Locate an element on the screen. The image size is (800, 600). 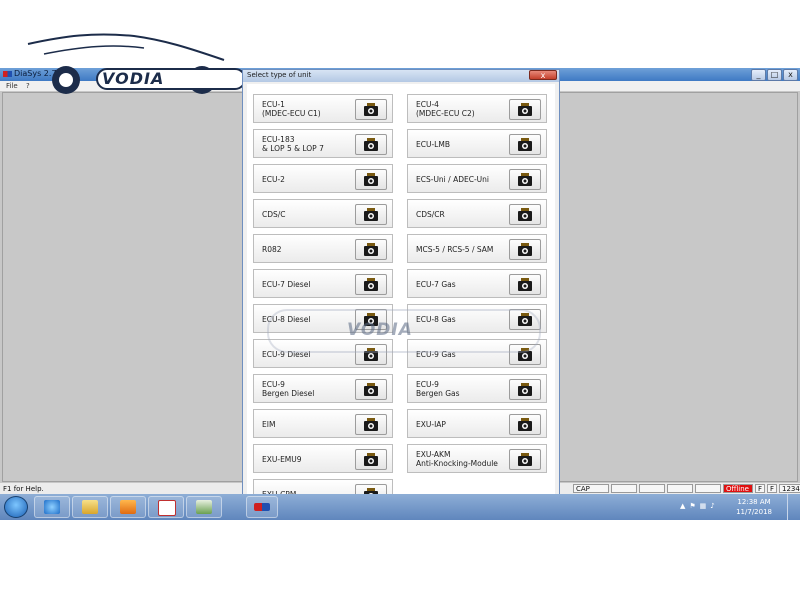
media-player-icon is located at coordinates (128, 507).